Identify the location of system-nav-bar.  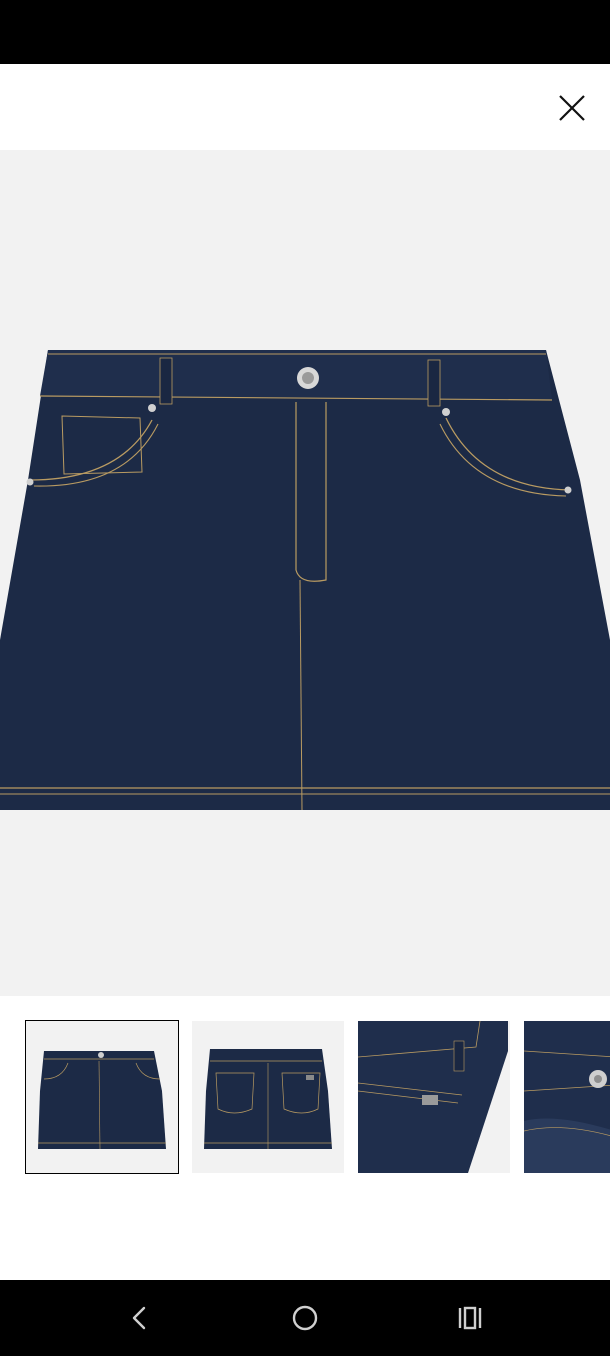
(305, 1318).